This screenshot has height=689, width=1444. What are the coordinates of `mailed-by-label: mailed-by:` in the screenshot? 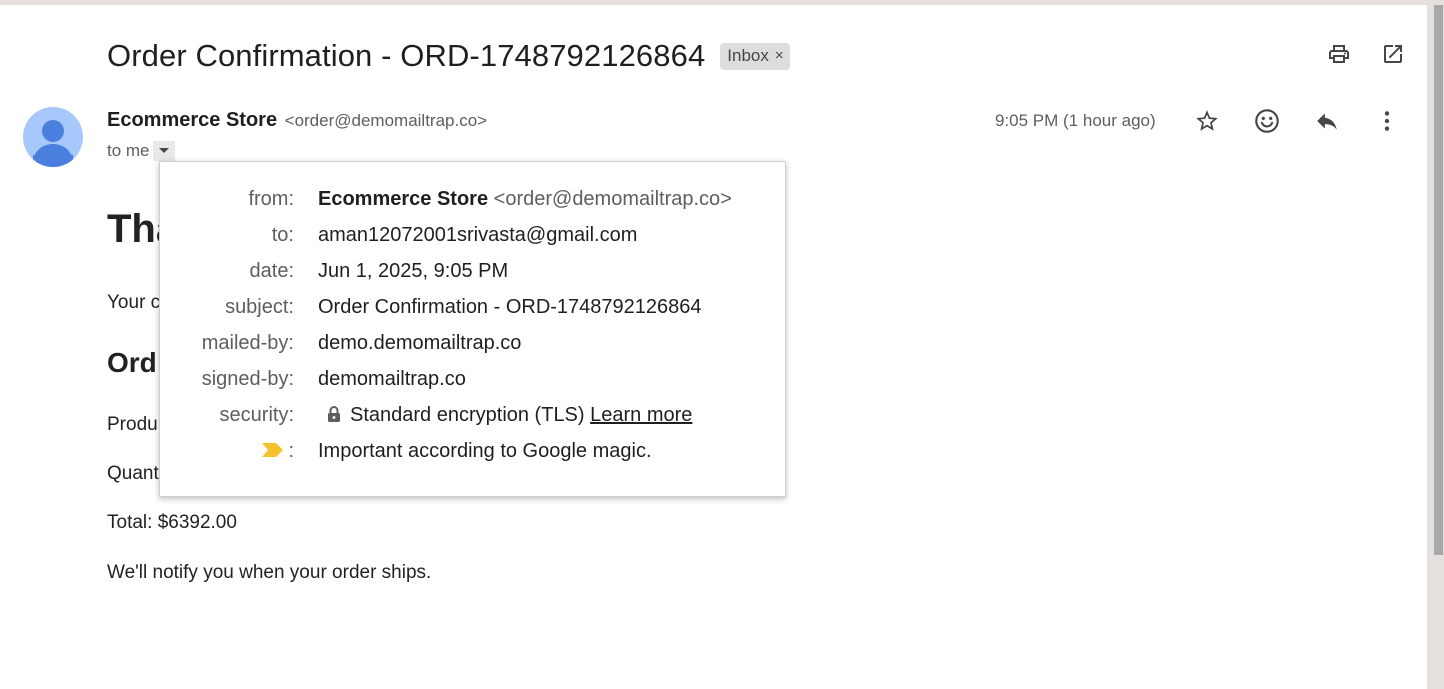 It's located at (247, 343).